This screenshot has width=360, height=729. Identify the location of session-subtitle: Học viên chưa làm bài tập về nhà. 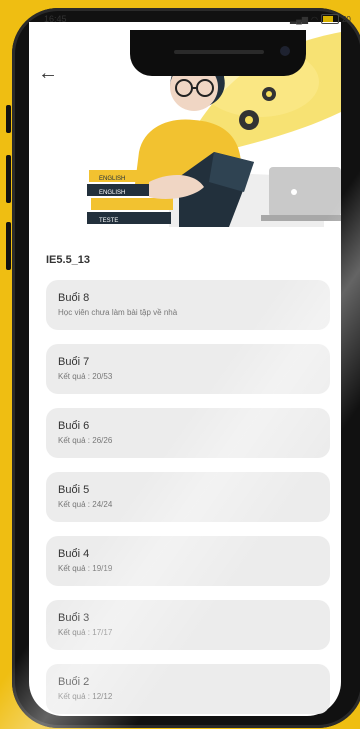
(118, 312).